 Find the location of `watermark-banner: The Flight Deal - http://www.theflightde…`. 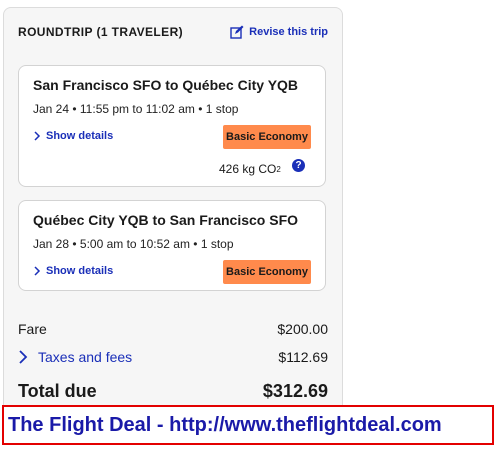

watermark-banner: The Flight Deal - http://www.theflightde… is located at coordinates (248, 425).